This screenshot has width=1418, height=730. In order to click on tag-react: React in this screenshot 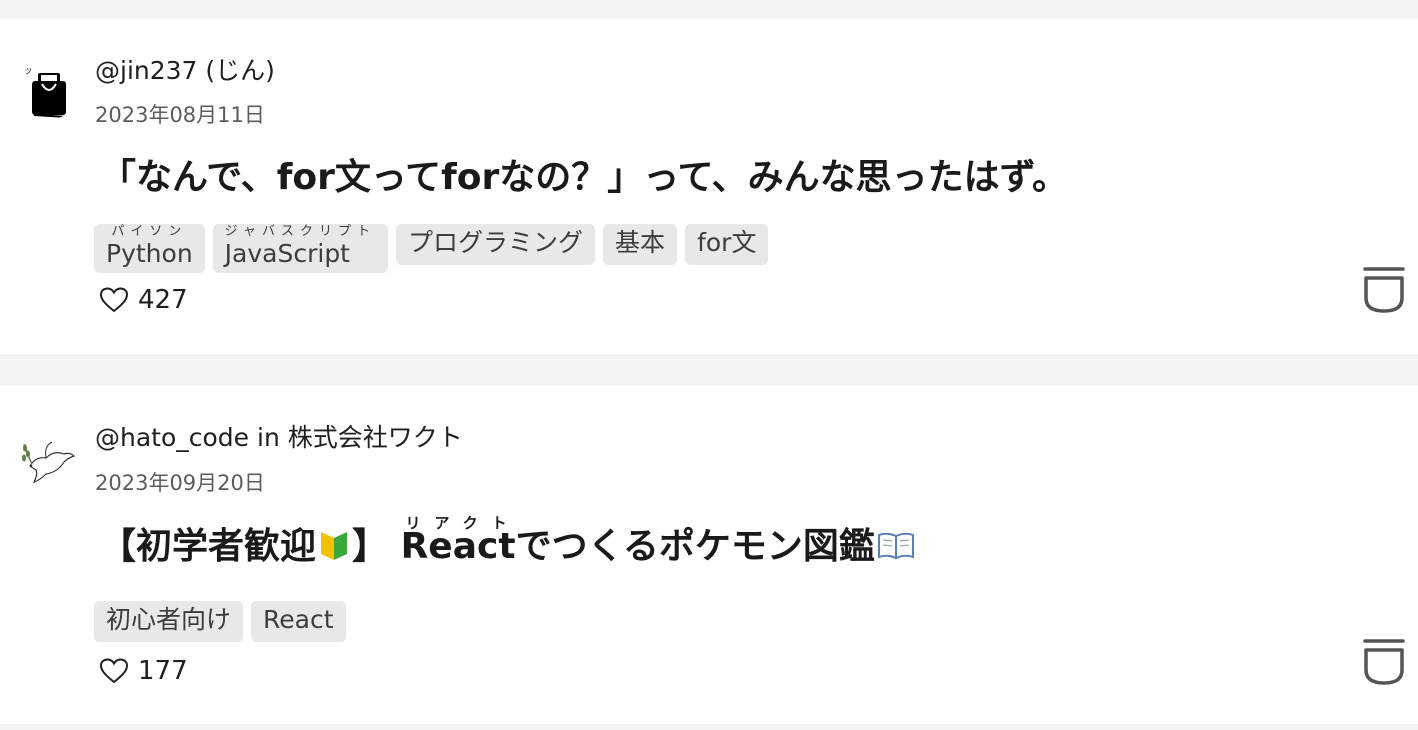, I will do `click(298, 621)`.